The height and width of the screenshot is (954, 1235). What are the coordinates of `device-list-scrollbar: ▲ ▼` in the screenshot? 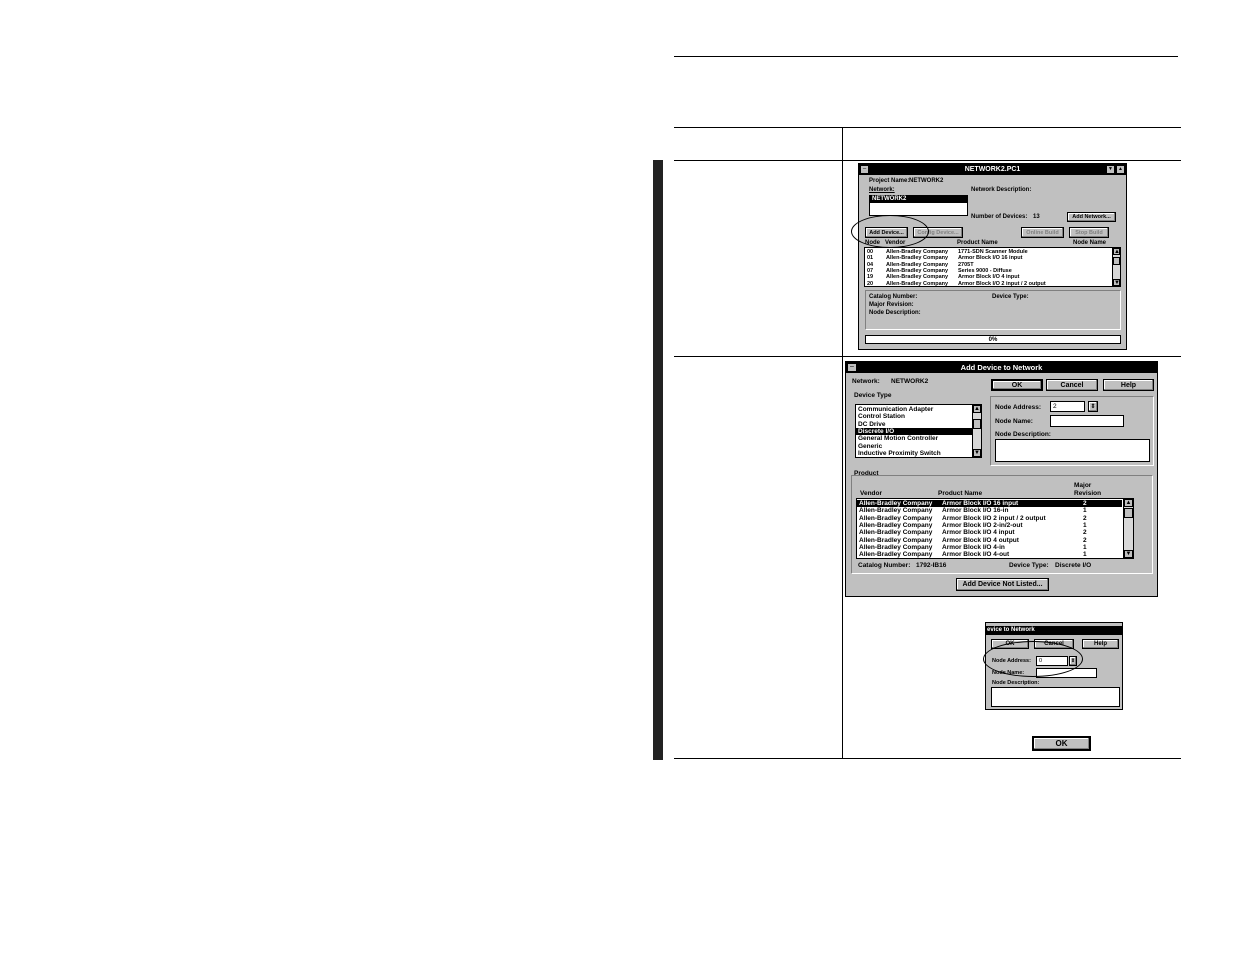 It's located at (1116, 267).